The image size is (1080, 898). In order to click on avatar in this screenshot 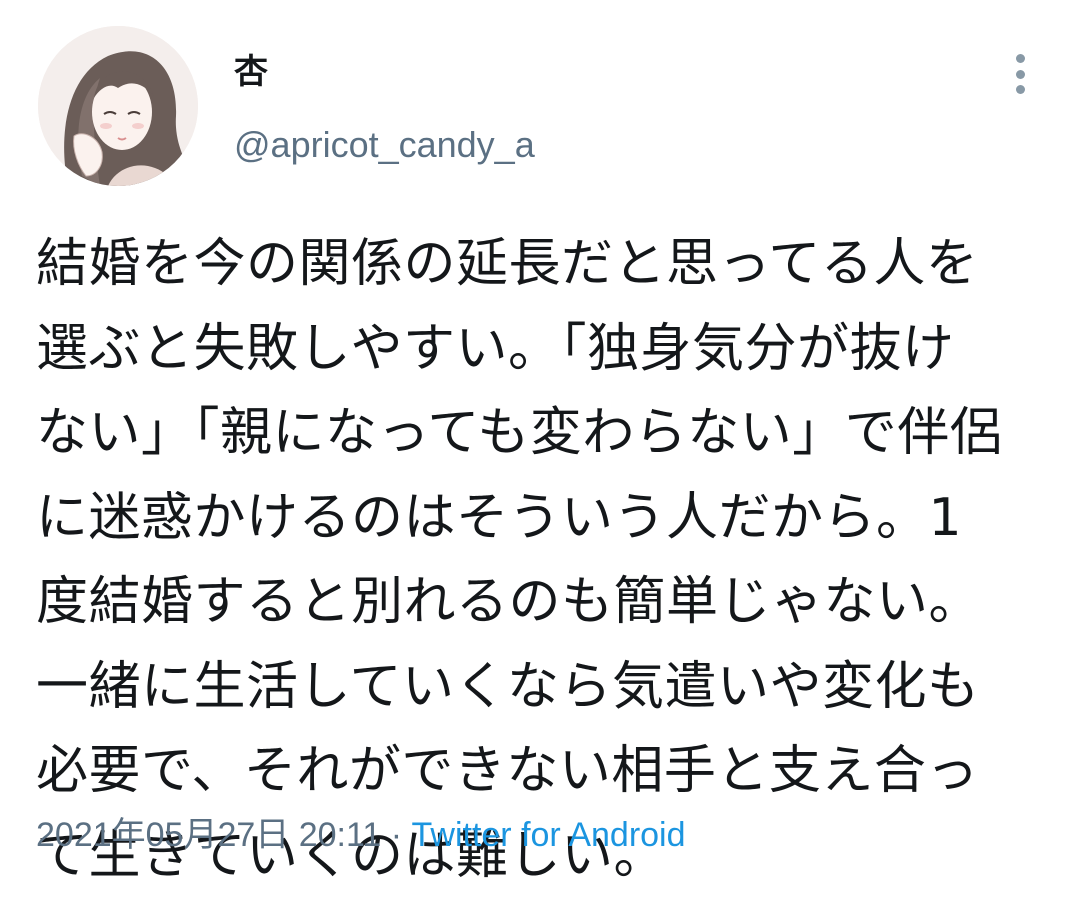, I will do `click(118, 106)`.